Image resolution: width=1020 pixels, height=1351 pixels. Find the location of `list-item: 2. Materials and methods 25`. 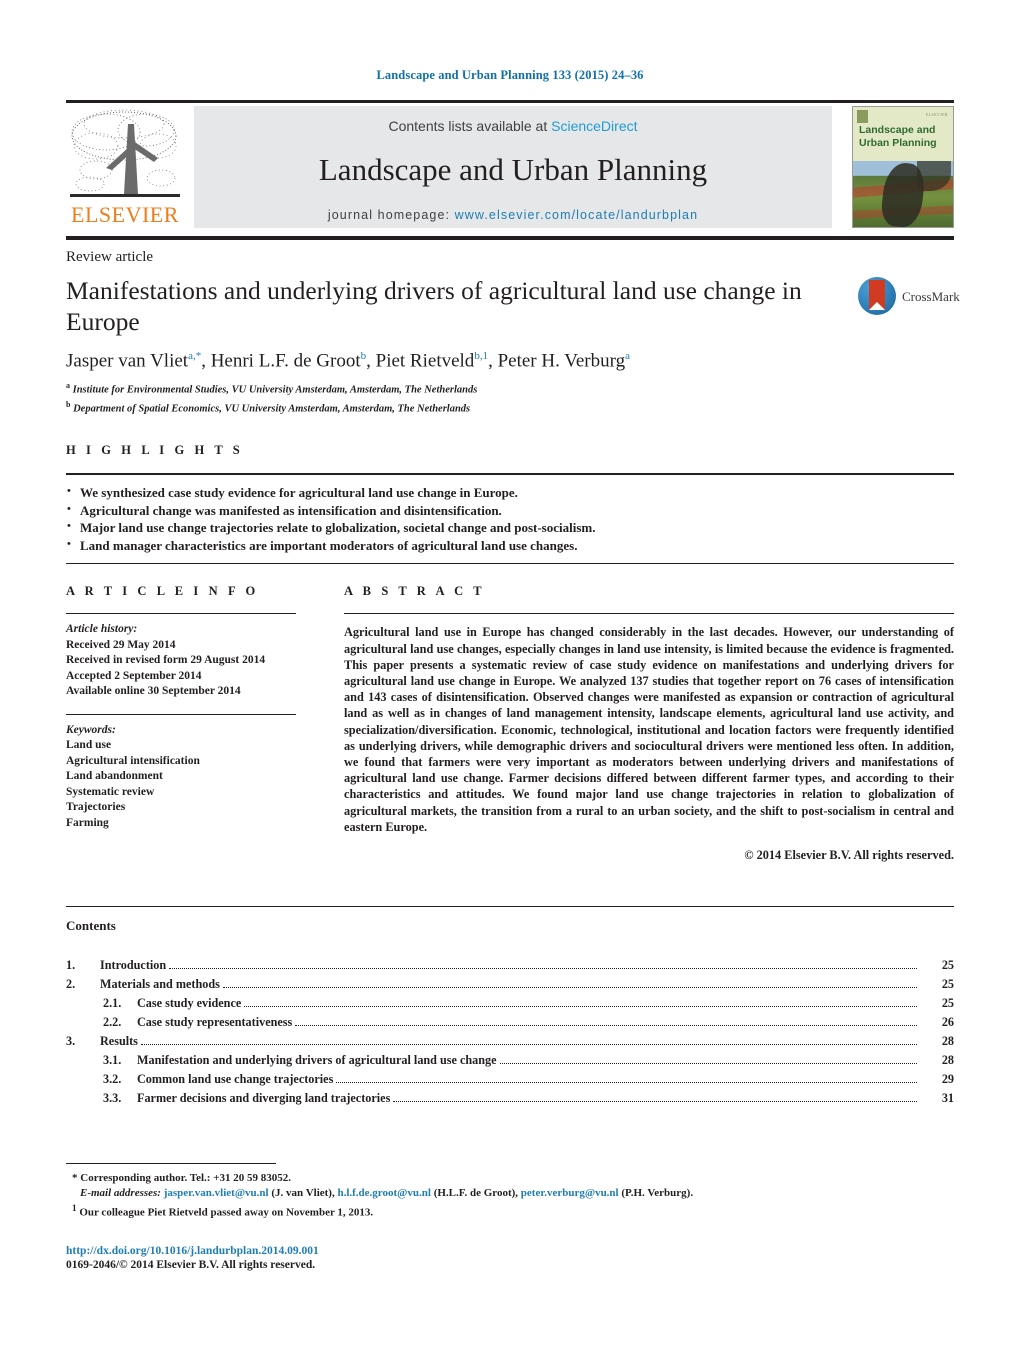

list-item: 2. Materials and methods 25 is located at coordinates (510, 984).